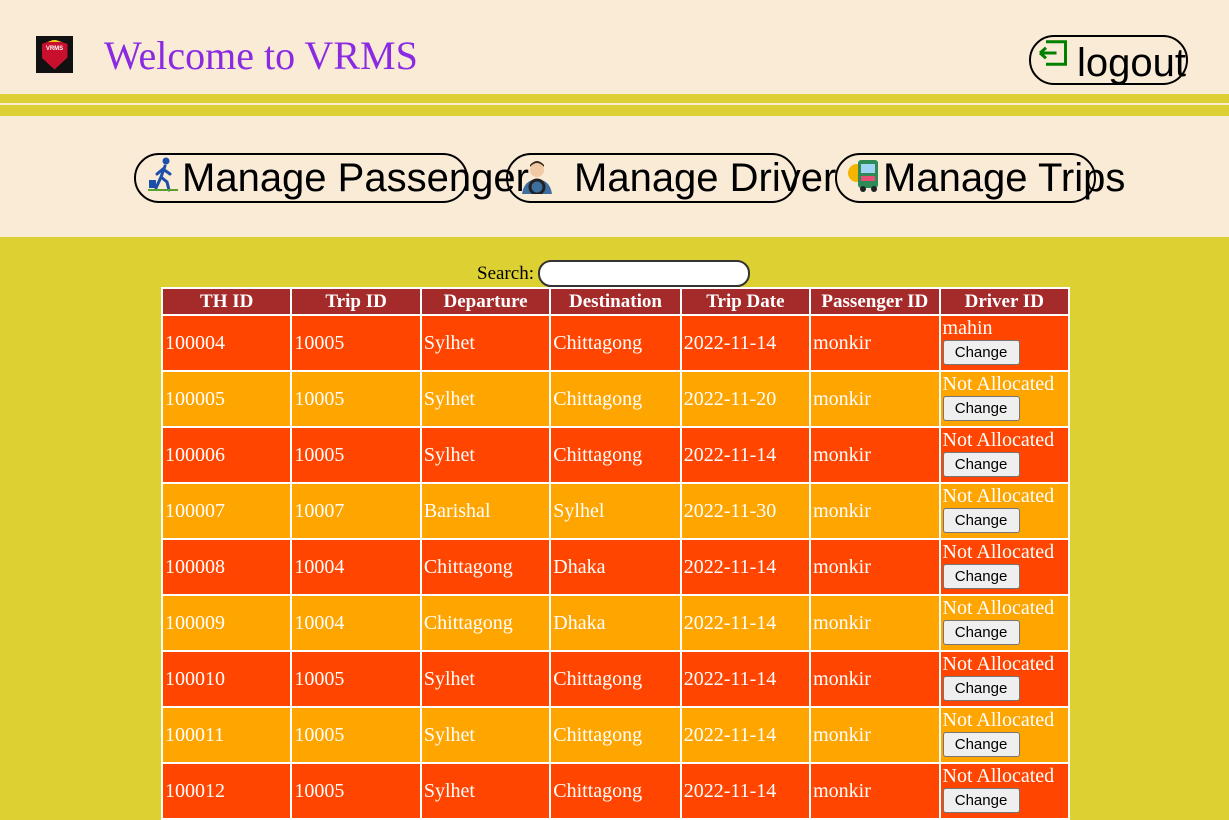 This screenshot has width=1229, height=820. I want to click on manage-driver-label: Manage Driver, so click(705, 178).